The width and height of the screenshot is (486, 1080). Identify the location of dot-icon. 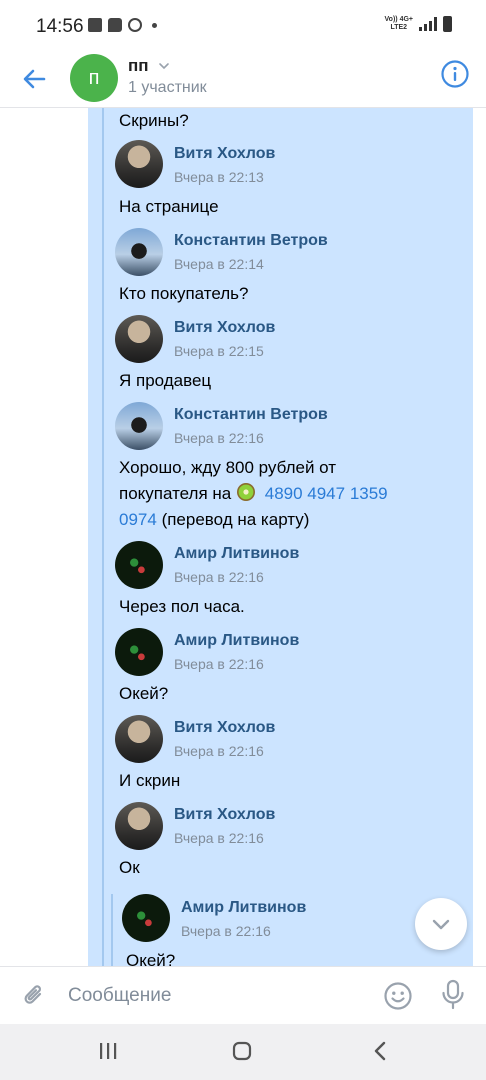
(154, 25).